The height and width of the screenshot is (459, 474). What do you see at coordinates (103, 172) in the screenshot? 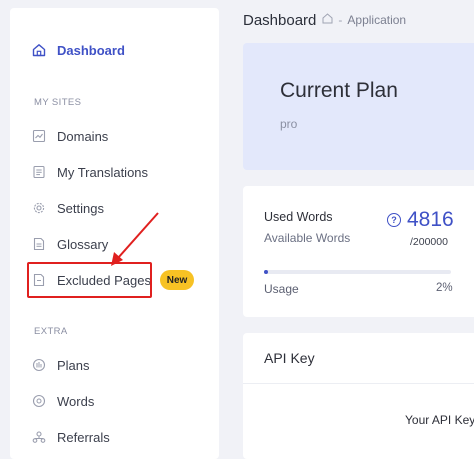
I see `sidebar-item-label: My Translations` at bounding box center [103, 172].